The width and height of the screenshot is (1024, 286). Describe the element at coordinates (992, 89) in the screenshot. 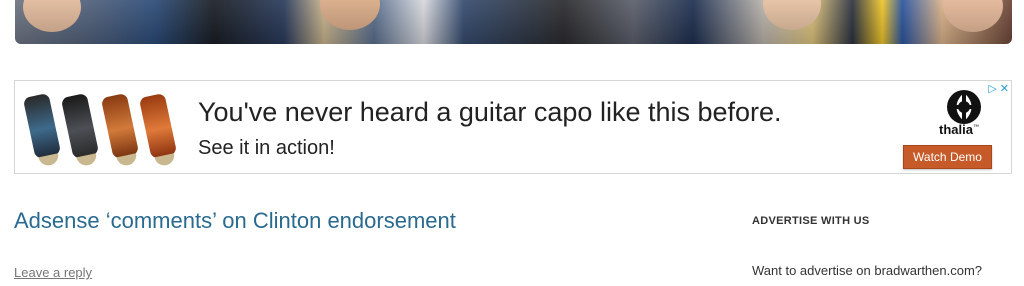

I see `play-triangle-icon: ▷` at that location.